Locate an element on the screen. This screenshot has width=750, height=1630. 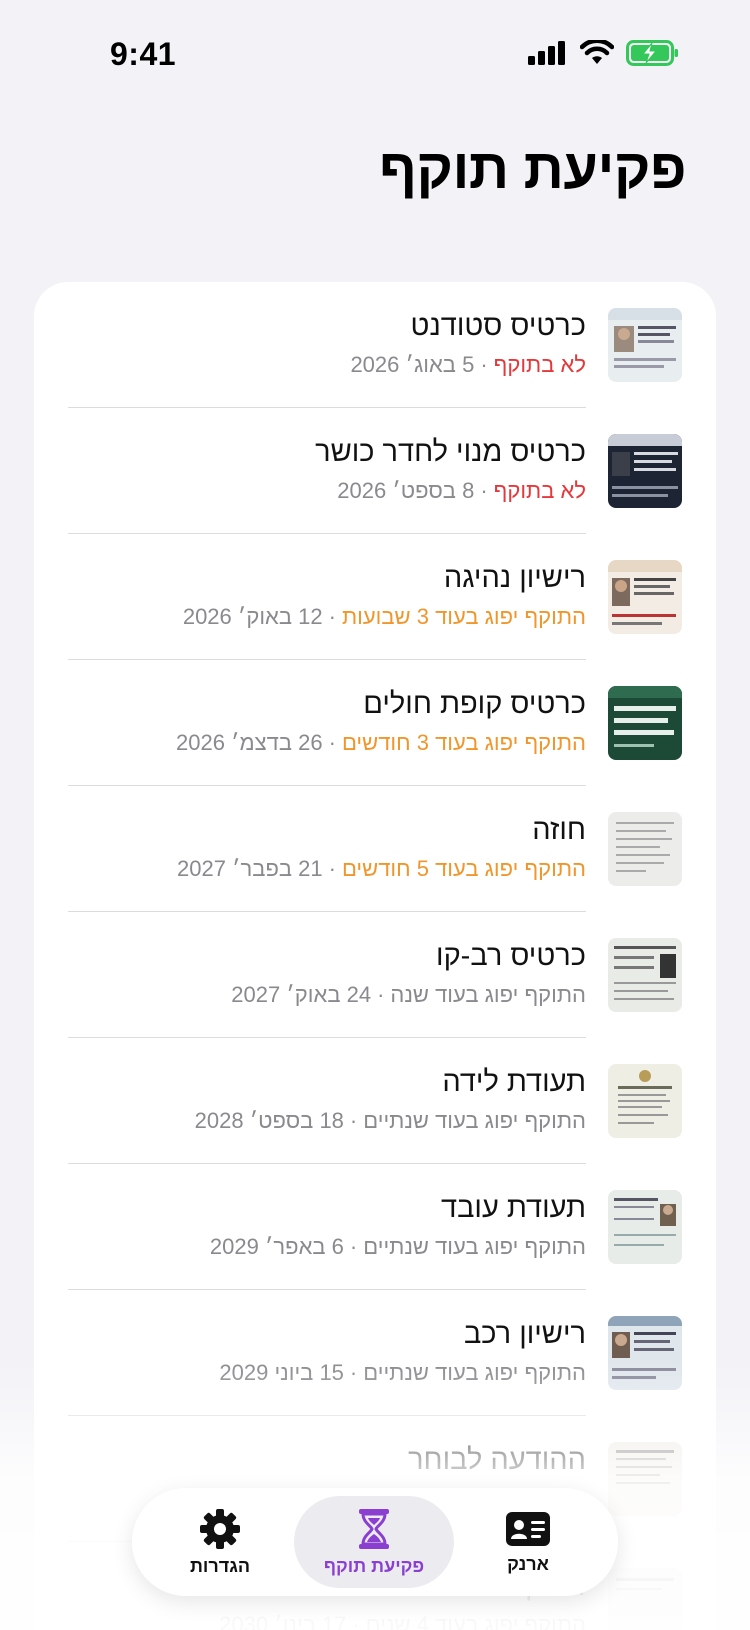
expiry-date: 24 באוק׳ 2027 is located at coordinates (301, 994).